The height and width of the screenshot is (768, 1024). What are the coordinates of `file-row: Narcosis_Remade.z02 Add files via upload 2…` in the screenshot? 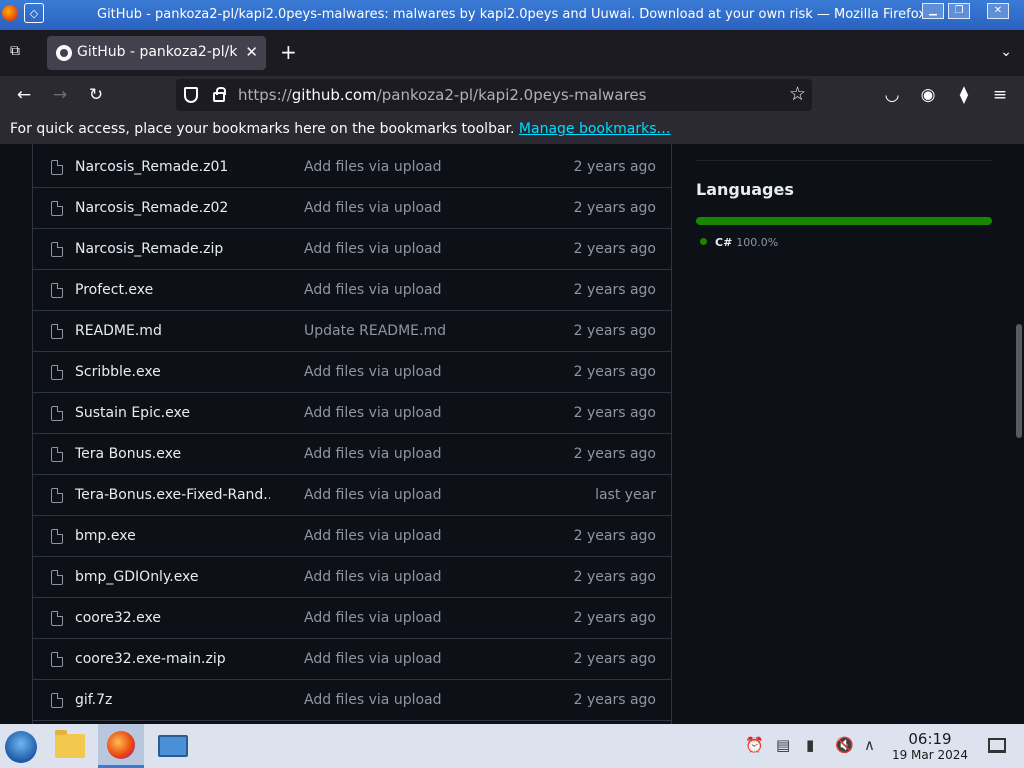 It's located at (352, 208).